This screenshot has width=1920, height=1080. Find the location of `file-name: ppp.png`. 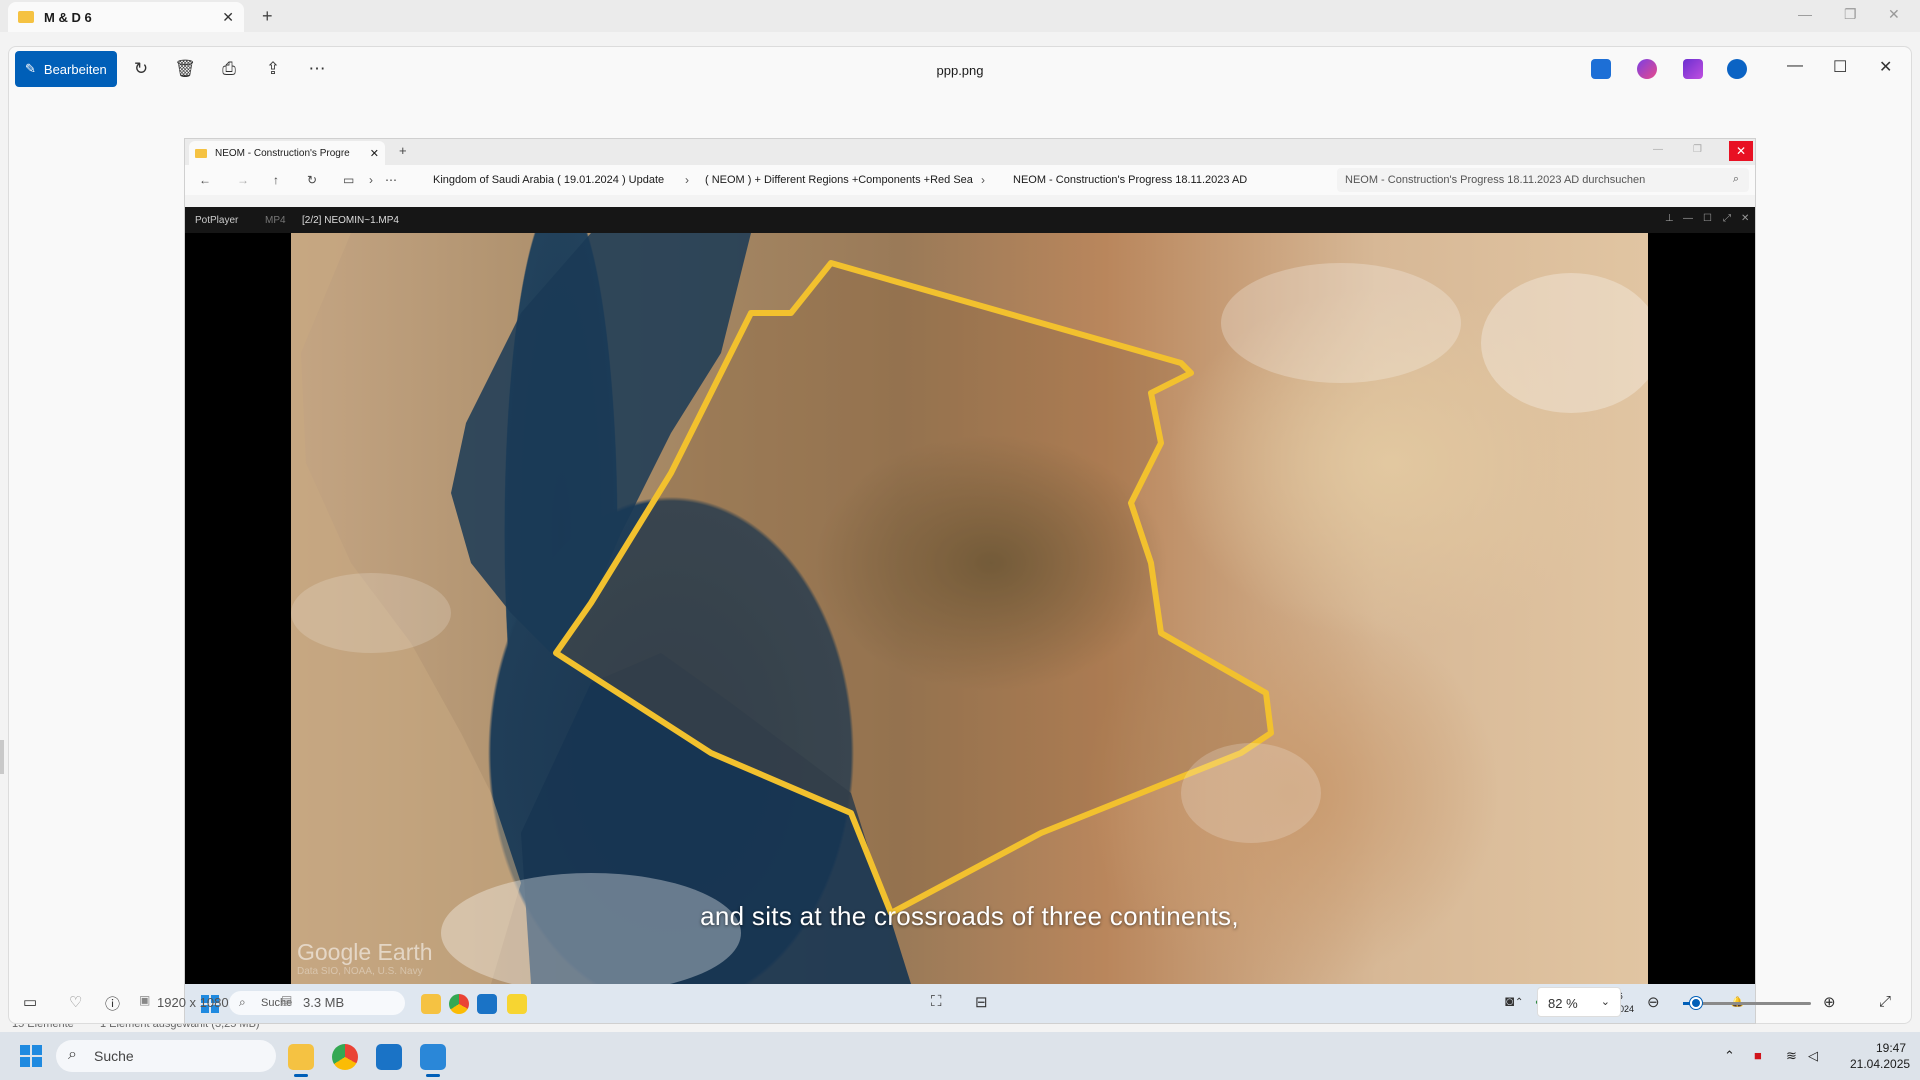

file-name: ppp.png is located at coordinates (960, 70).